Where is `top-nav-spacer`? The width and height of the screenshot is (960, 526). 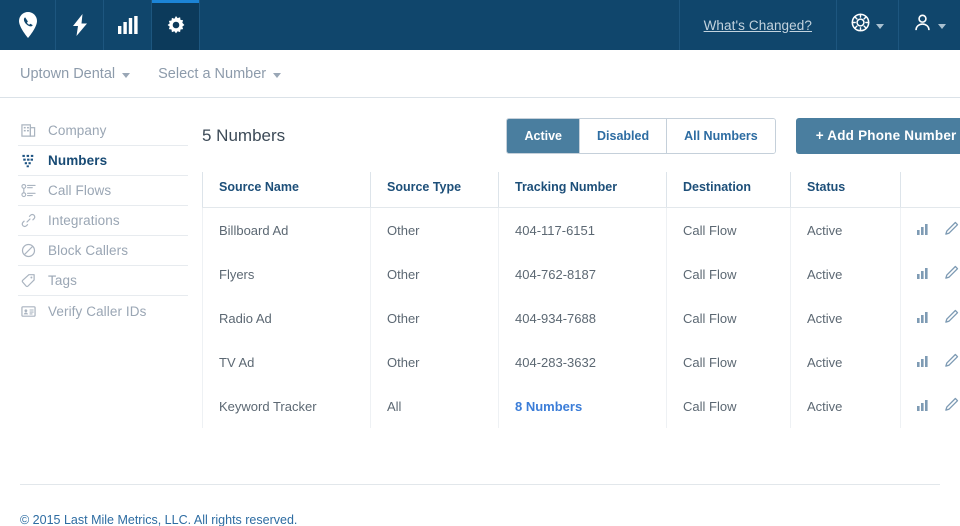 top-nav-spacer is located at coordinates (439, 25).